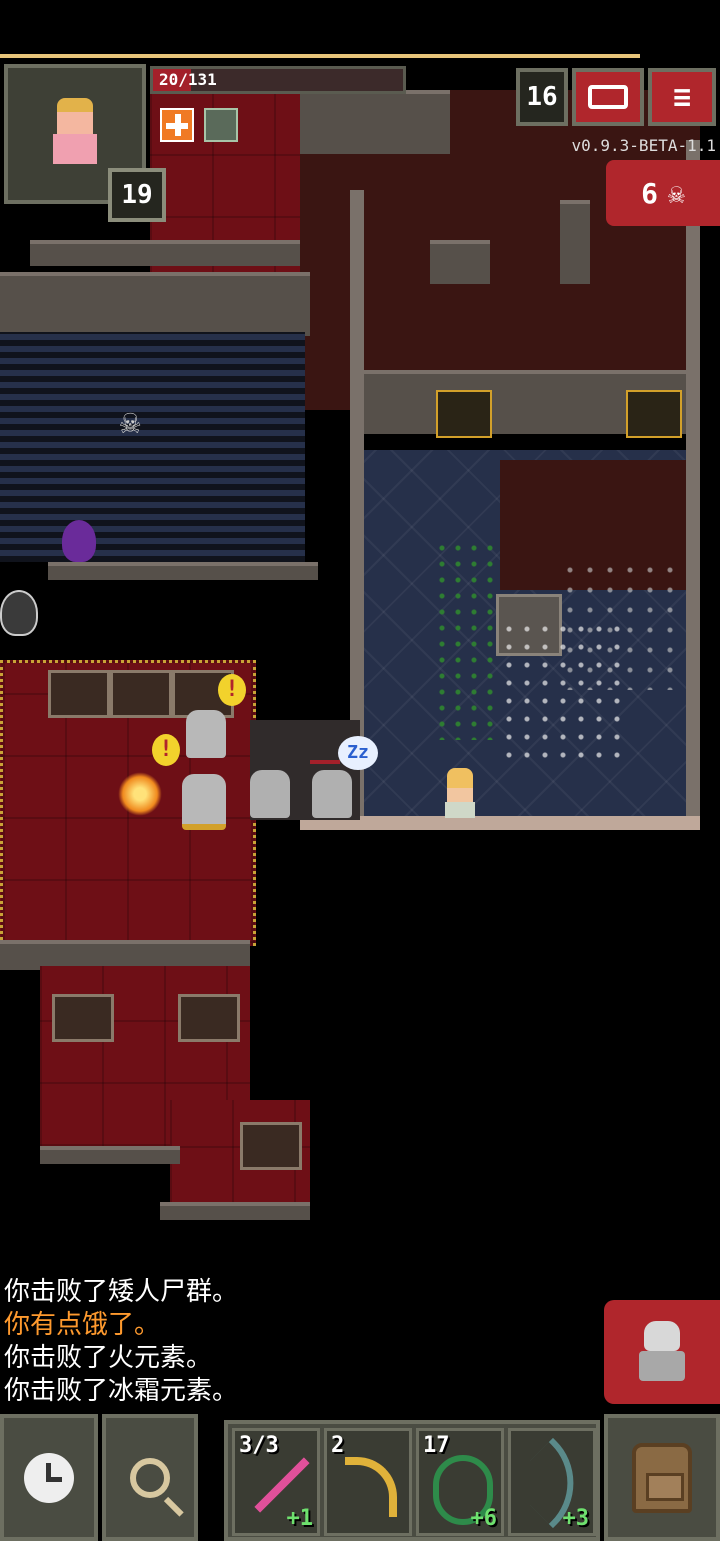  I want to click on quickslot-3: 17 +6, so click(460, 1482).